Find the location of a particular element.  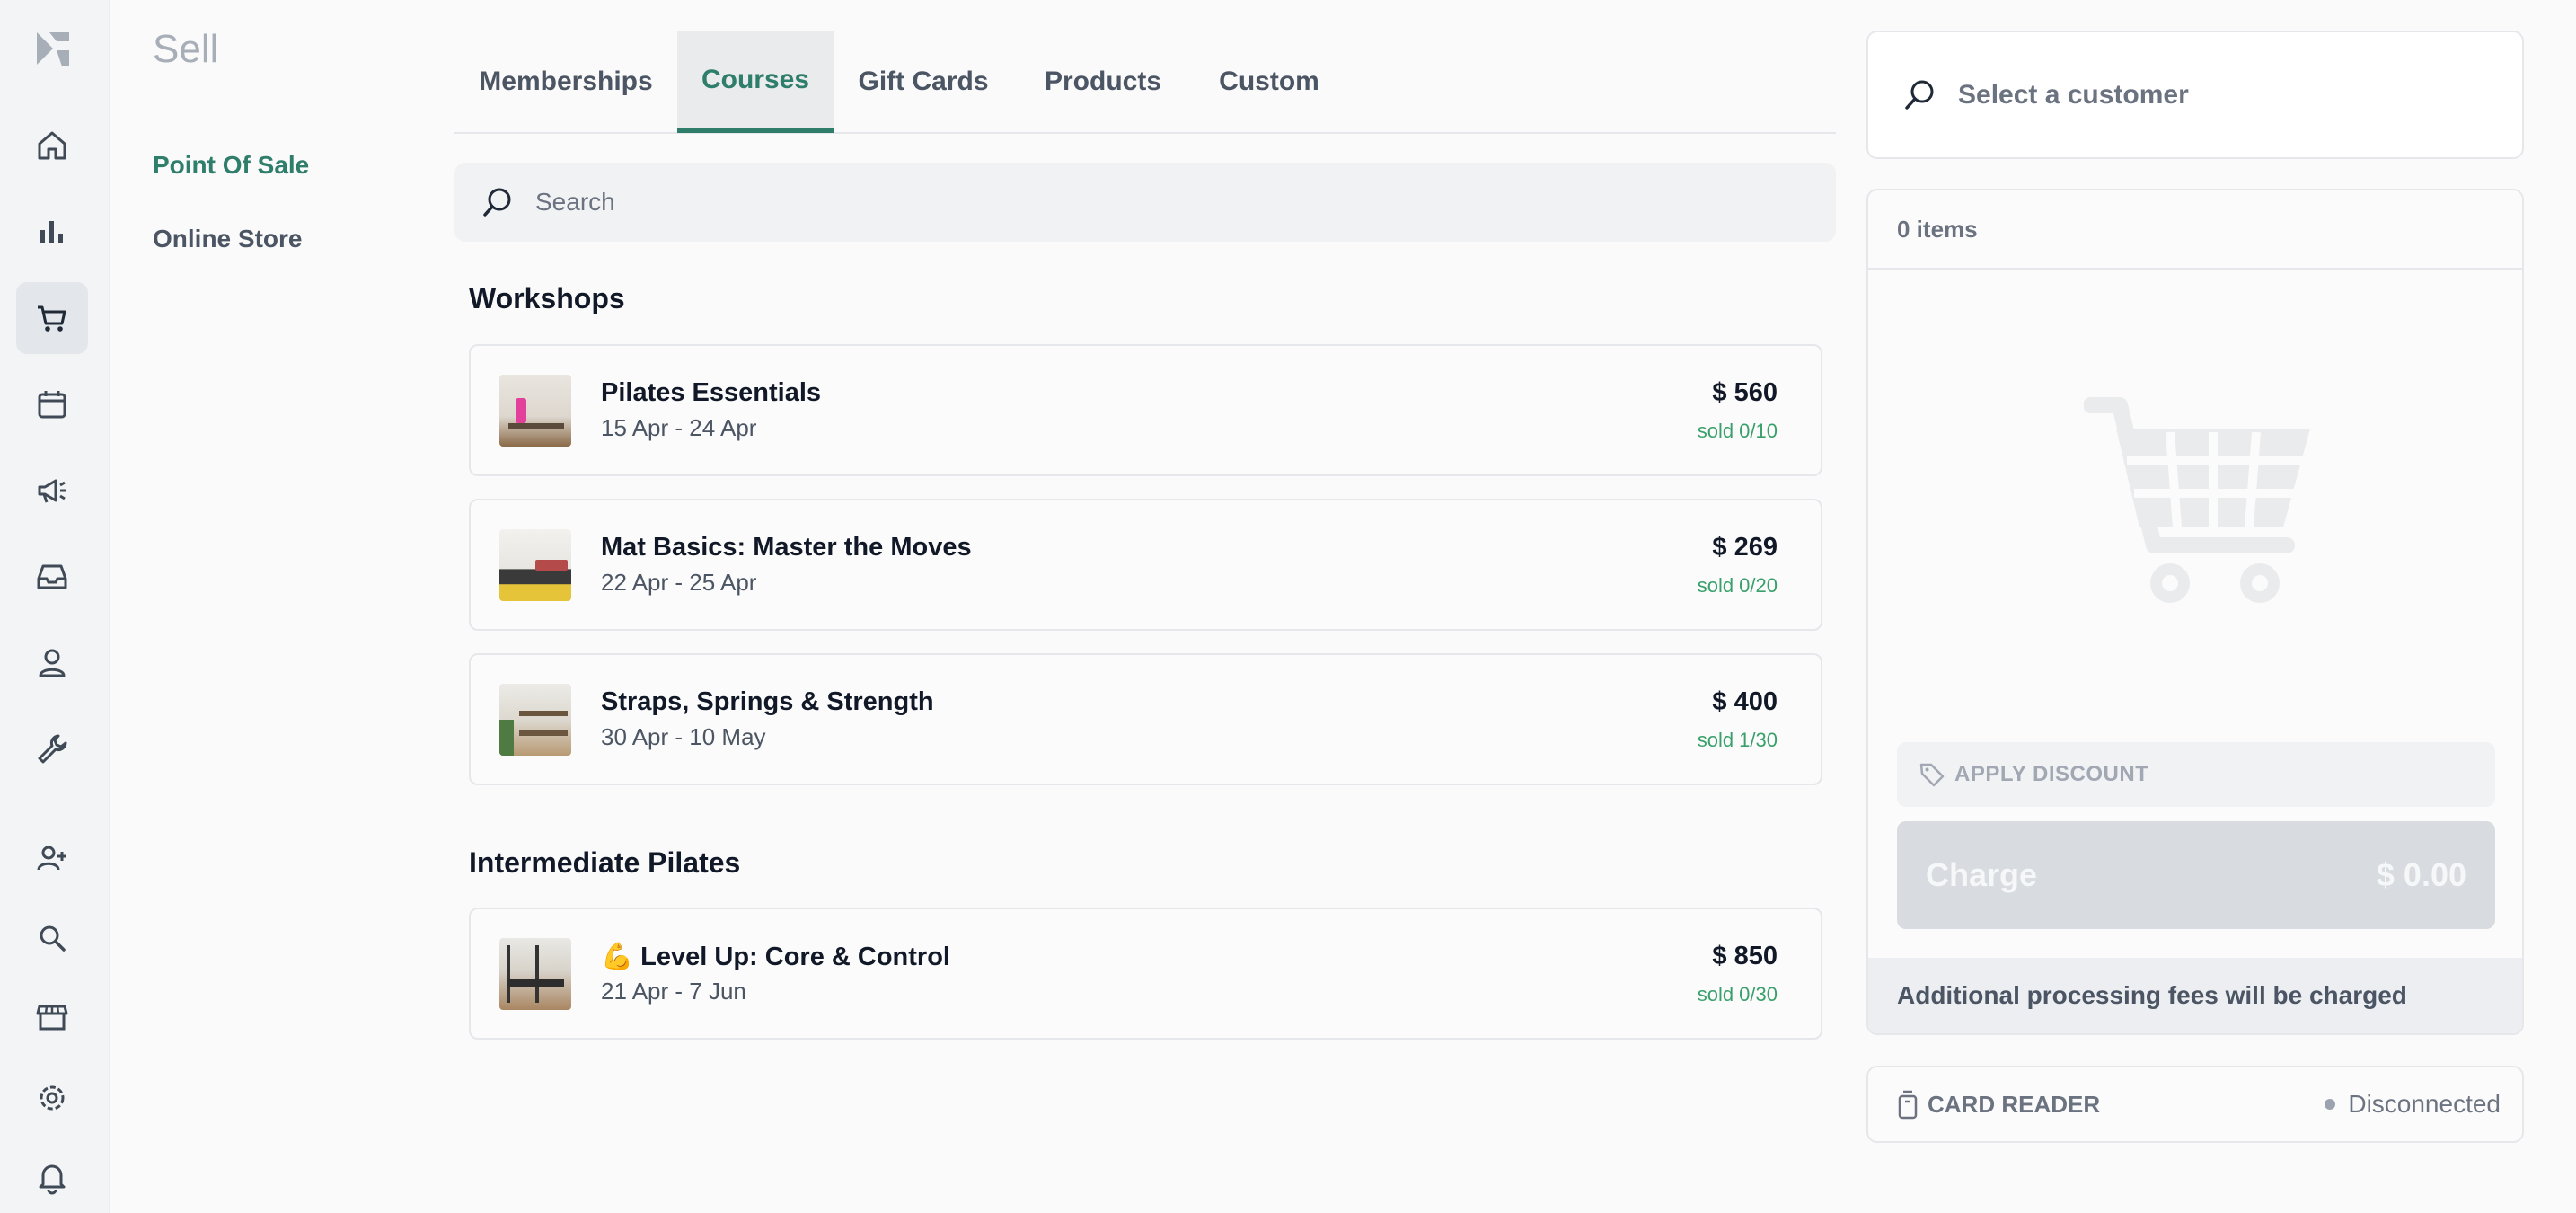

course-dates: 21 Apr - 7 Jun is located at coordinates (673, 992).